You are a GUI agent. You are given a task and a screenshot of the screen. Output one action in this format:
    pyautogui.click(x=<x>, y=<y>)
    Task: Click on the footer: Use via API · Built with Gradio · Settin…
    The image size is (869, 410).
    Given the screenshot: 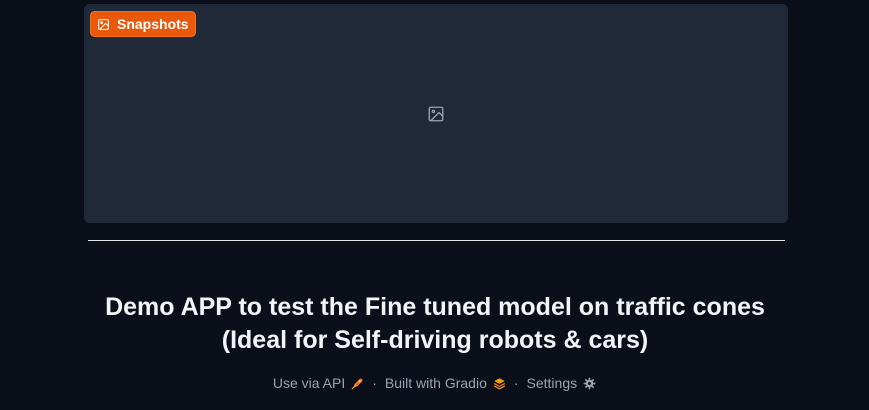 What is the action you would take?
    pyautogui.click(x=434, y=383)
    